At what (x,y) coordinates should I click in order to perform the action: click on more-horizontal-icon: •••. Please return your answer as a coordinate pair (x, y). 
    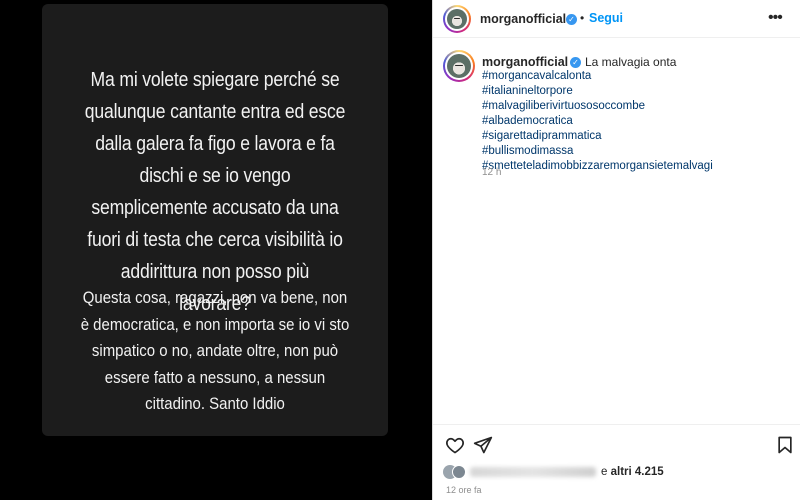
    Looking at the image, I should click on (776, 18).